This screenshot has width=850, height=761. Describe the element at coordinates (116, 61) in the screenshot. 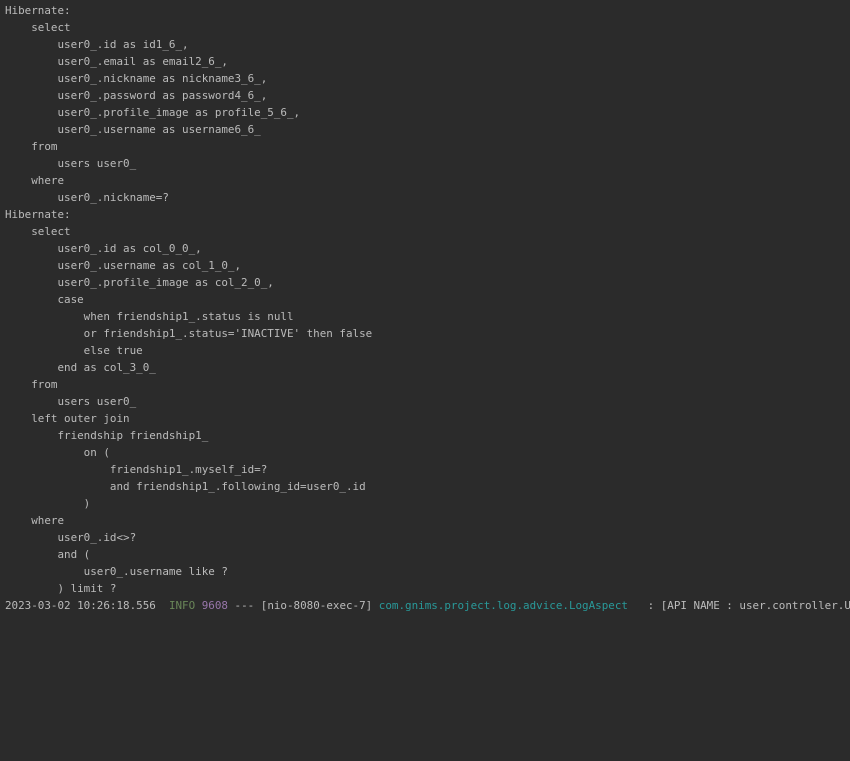

I see `console-line: user0_.email as email2_6_,` at that location.